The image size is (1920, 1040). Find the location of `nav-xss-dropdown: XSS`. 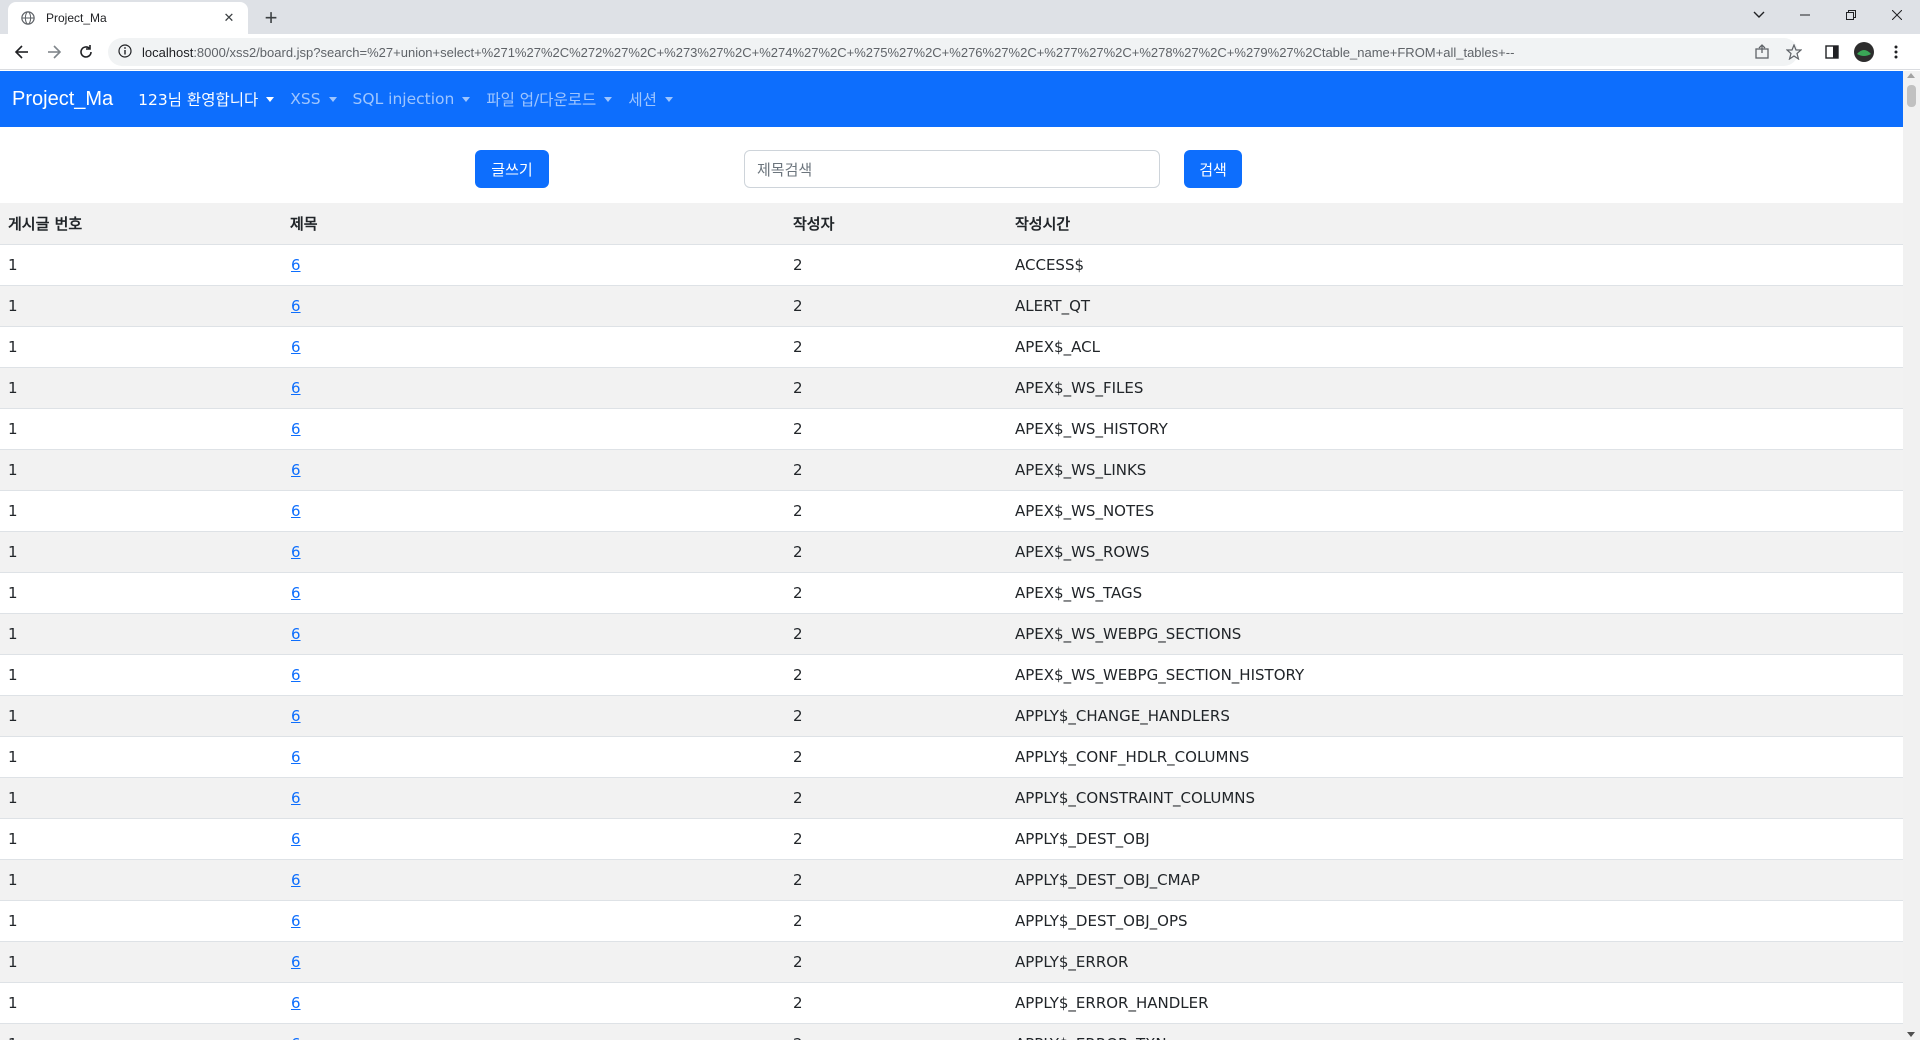

nav-xss-dropdown: XSS is located at coordinates (313, 99).